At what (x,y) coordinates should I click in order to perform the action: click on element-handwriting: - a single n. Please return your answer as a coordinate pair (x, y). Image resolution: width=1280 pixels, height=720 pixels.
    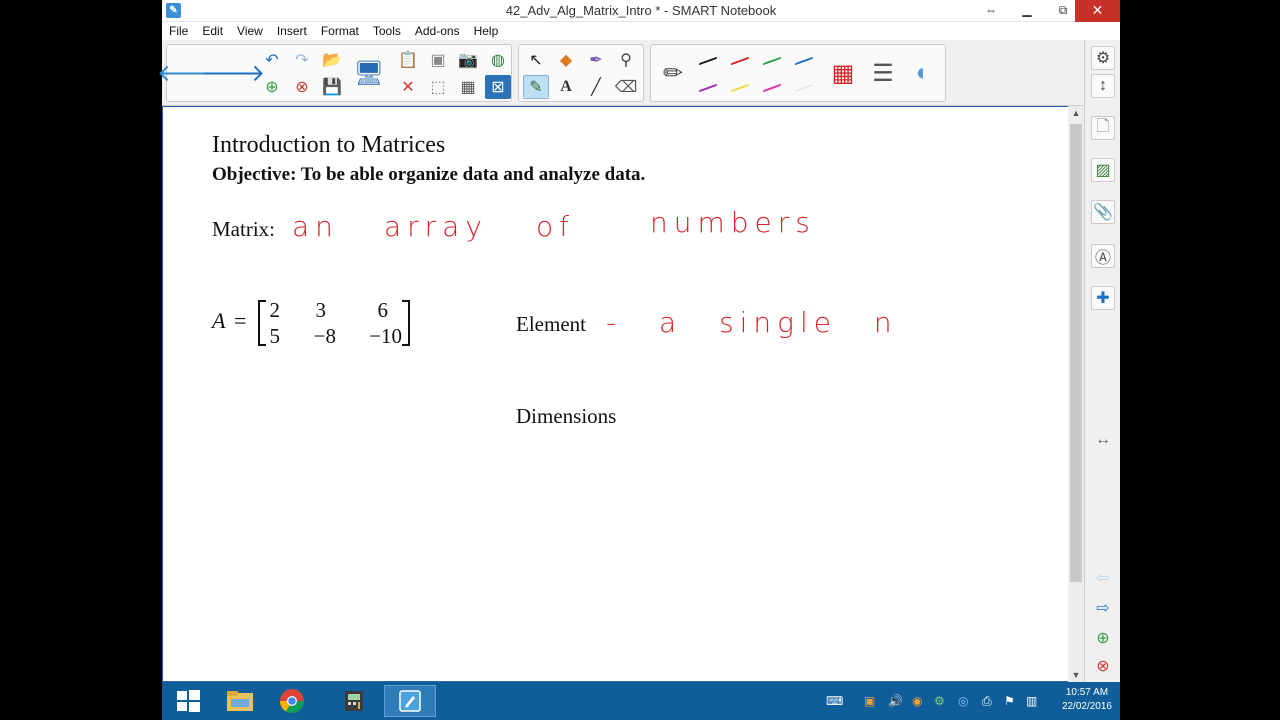
    Looking at the image, I should click on (752, 322).